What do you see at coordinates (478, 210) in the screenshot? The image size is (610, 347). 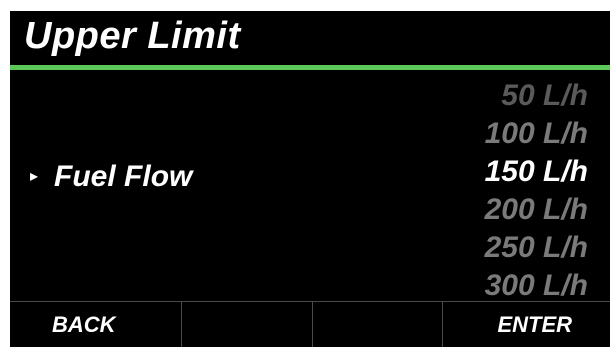 I see `value-option: 200 L/h` at bounding box center [478, 210].